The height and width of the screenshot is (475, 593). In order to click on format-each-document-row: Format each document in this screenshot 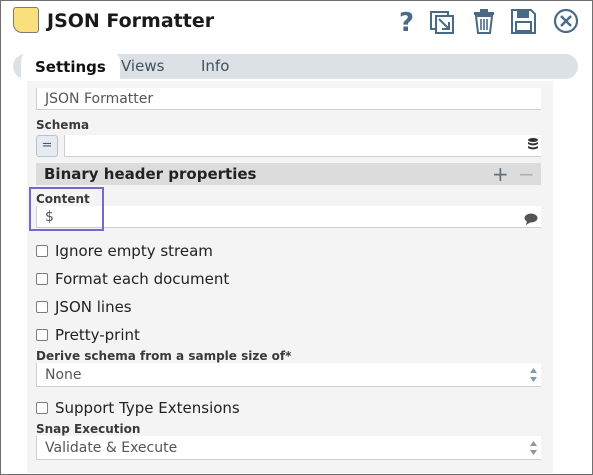, I will do `click(132, 279)`.